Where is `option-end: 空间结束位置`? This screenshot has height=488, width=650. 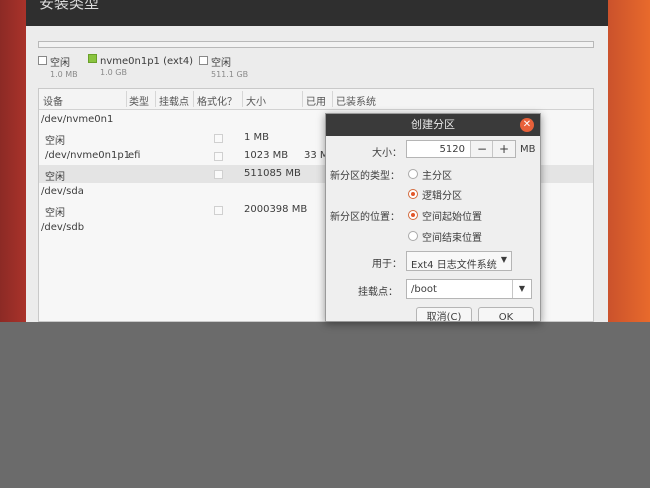 option-end: 空间结束位置 is located at coordinates (452, 236).